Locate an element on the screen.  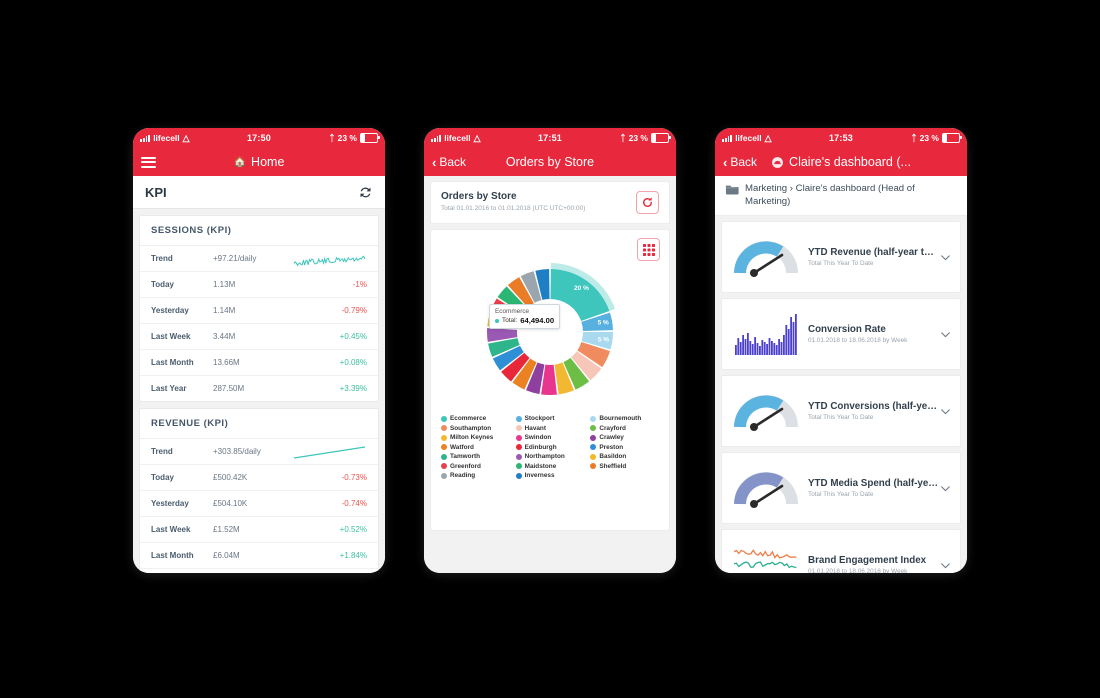
kpi-row: Last Year 287.50M +3.39% is located at coordinates (259, 388).